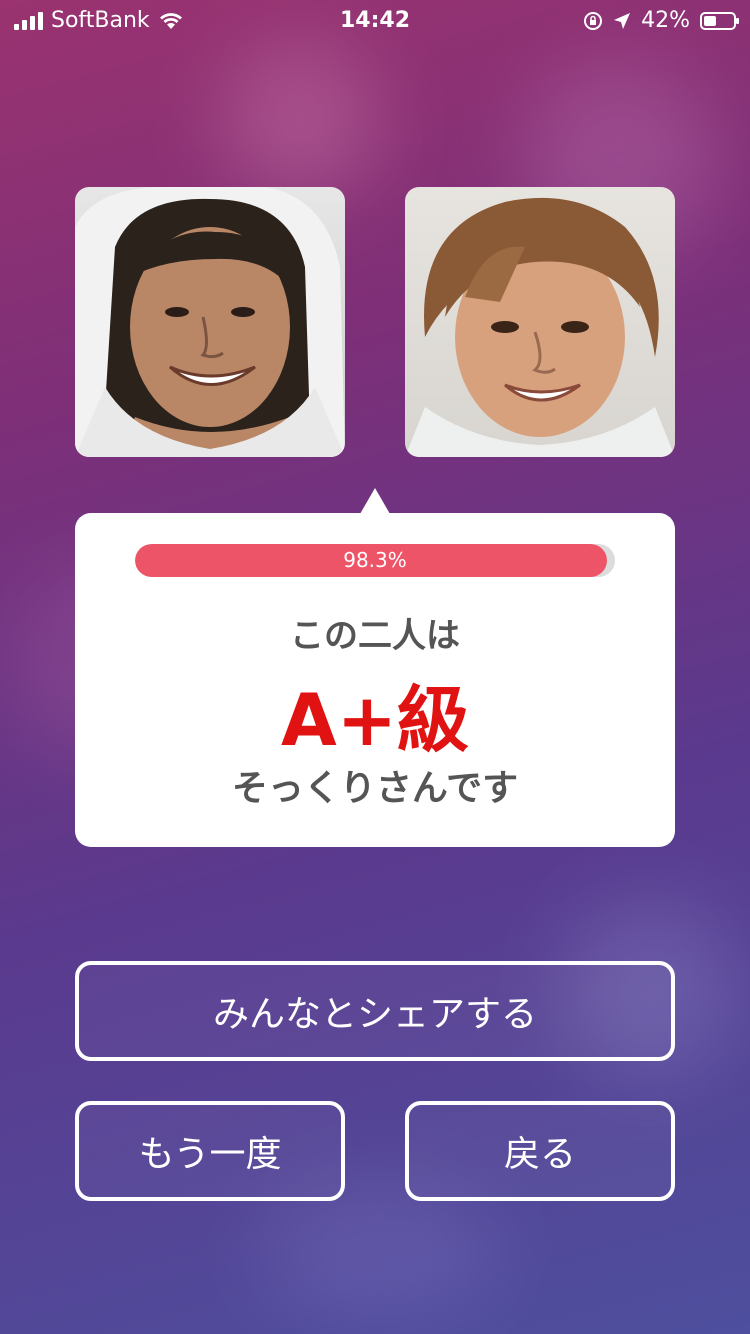 Image resolution: width=750 pixels, height=1334 pixels. I want to click on bubble-tail, so click(375, 501).